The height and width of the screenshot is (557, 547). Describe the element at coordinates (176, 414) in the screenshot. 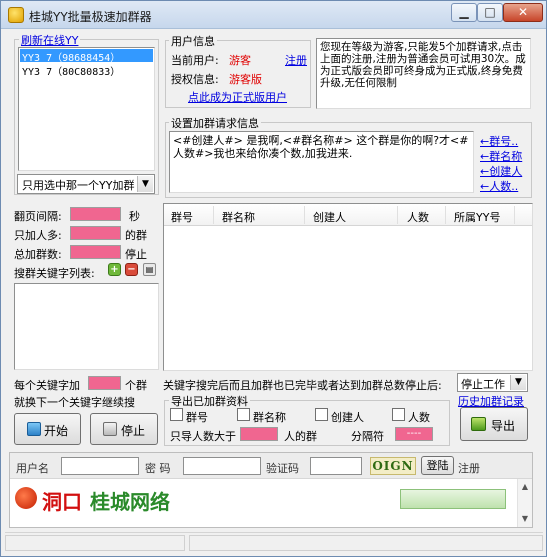

I see `export-group-number-checkbox` at that location.